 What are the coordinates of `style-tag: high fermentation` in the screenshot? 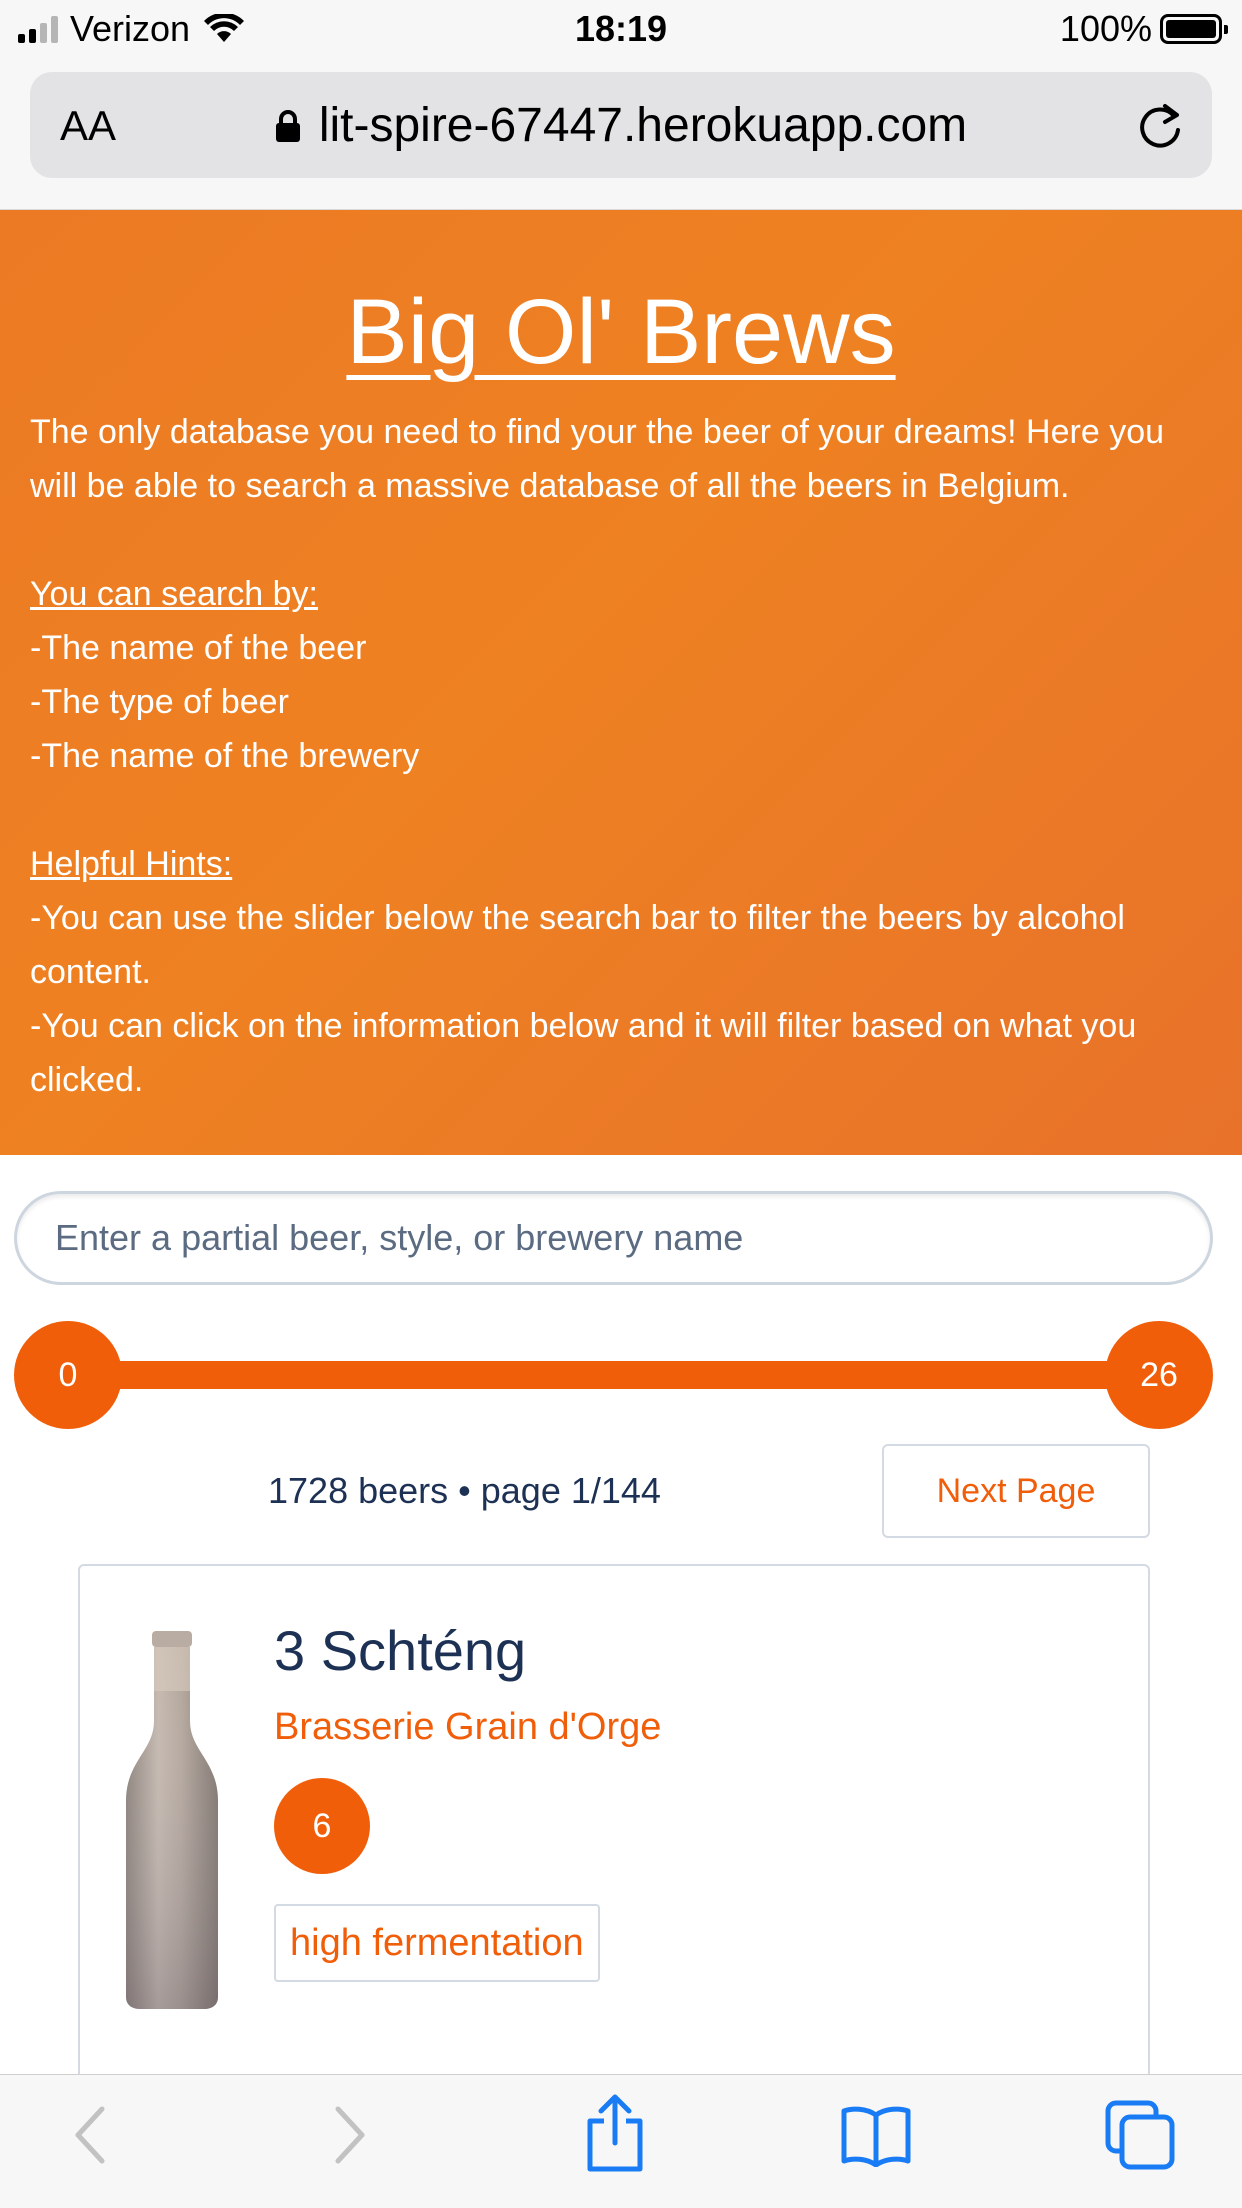 It's located at (437, 1943).